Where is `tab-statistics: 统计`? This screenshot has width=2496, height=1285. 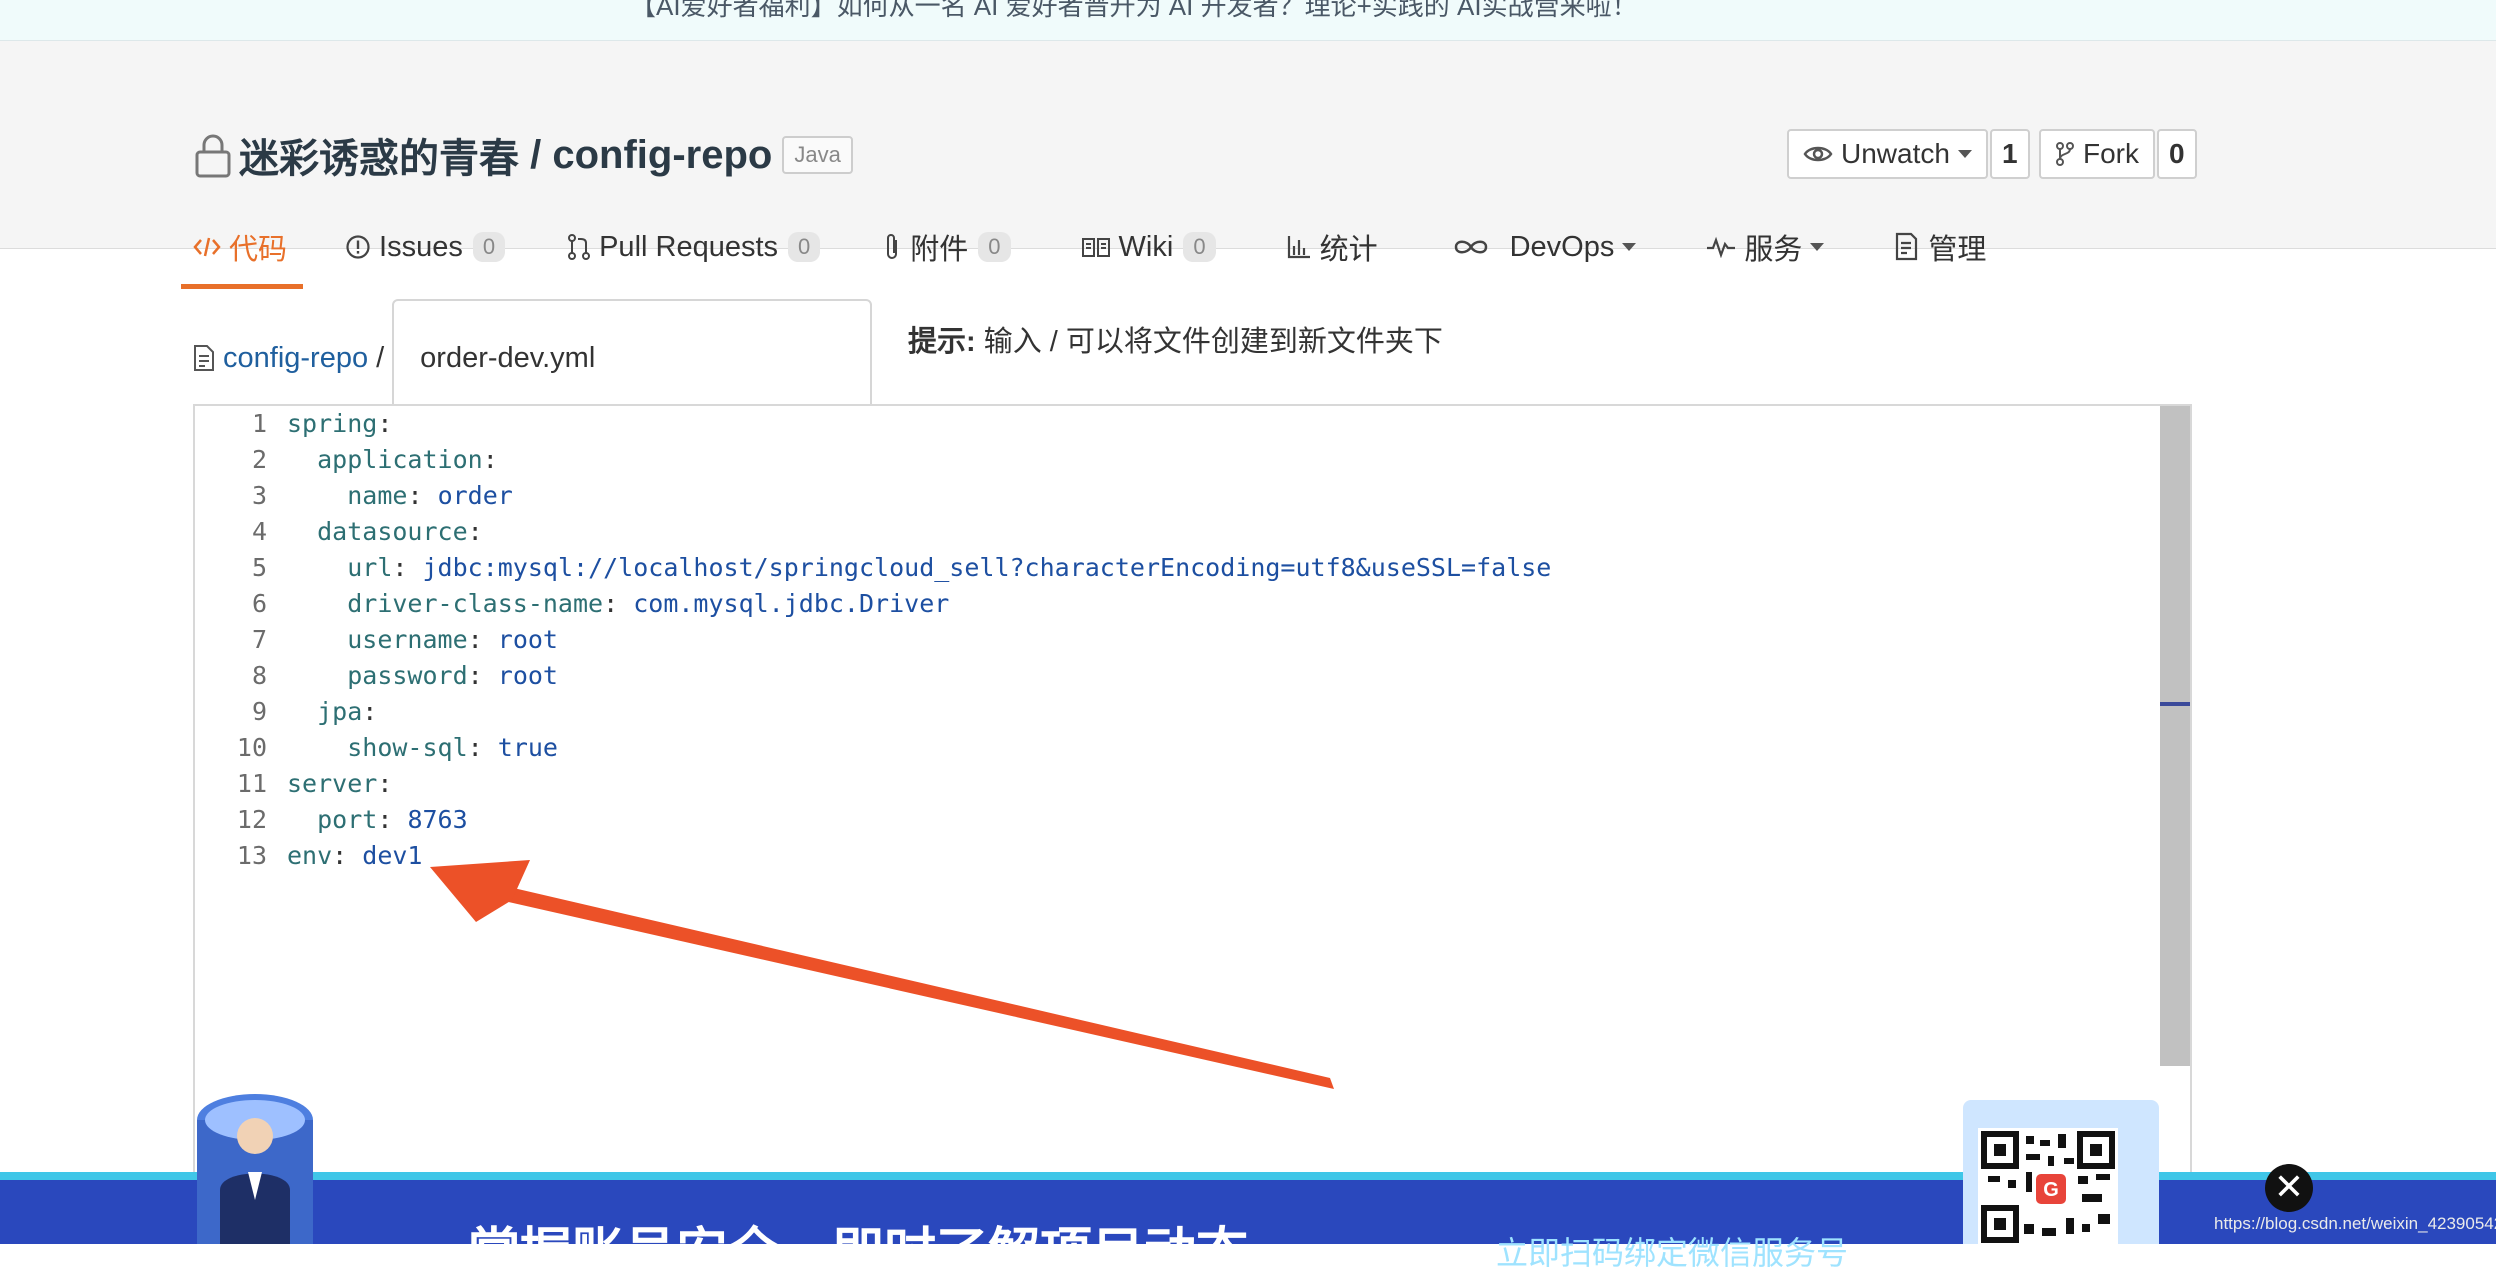
tab-statistics: 统计 is located at coordinates (1332, 247).